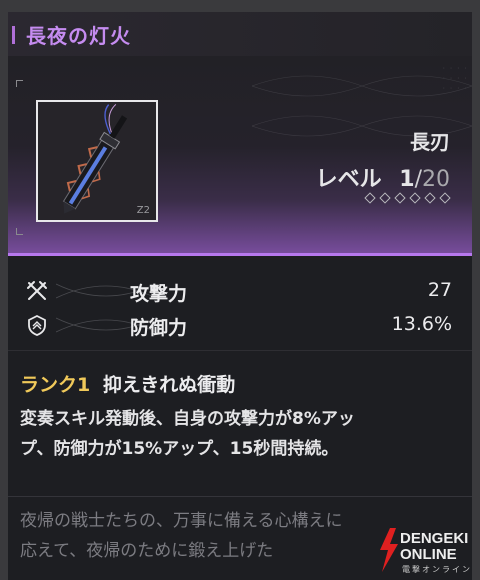 The width and height of the screenshot is (480, 580). I want to click on card-header: 長夜の灯火, so click(240, 34).